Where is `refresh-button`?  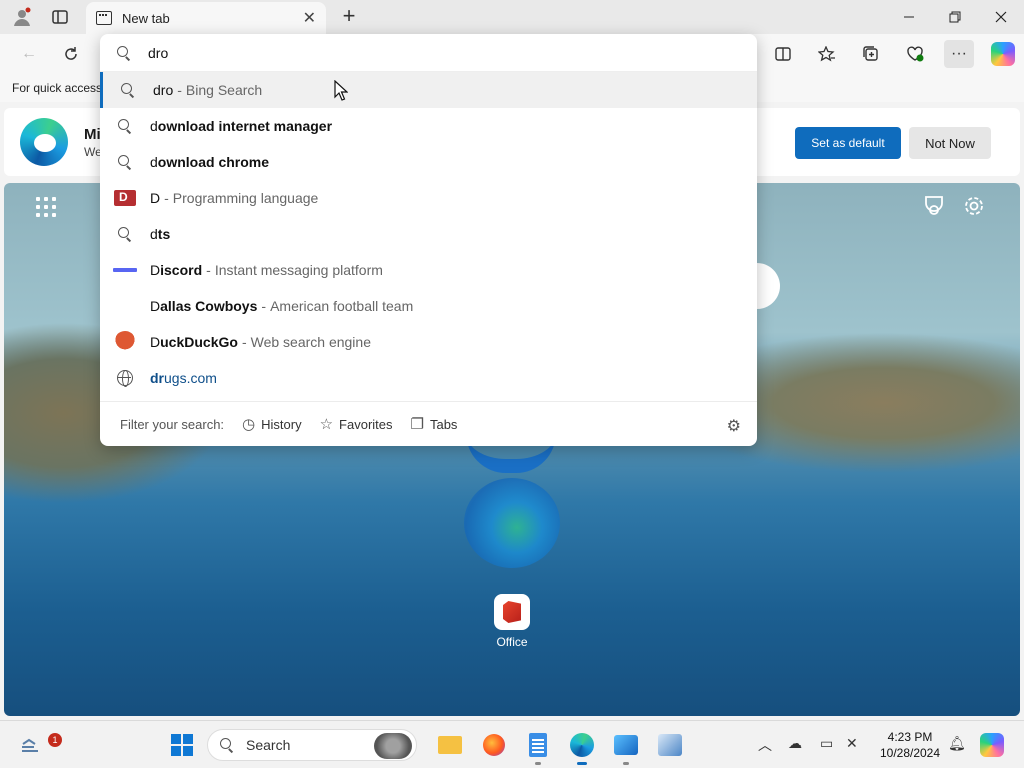
refresh-button is located at coordinates (71, 54).